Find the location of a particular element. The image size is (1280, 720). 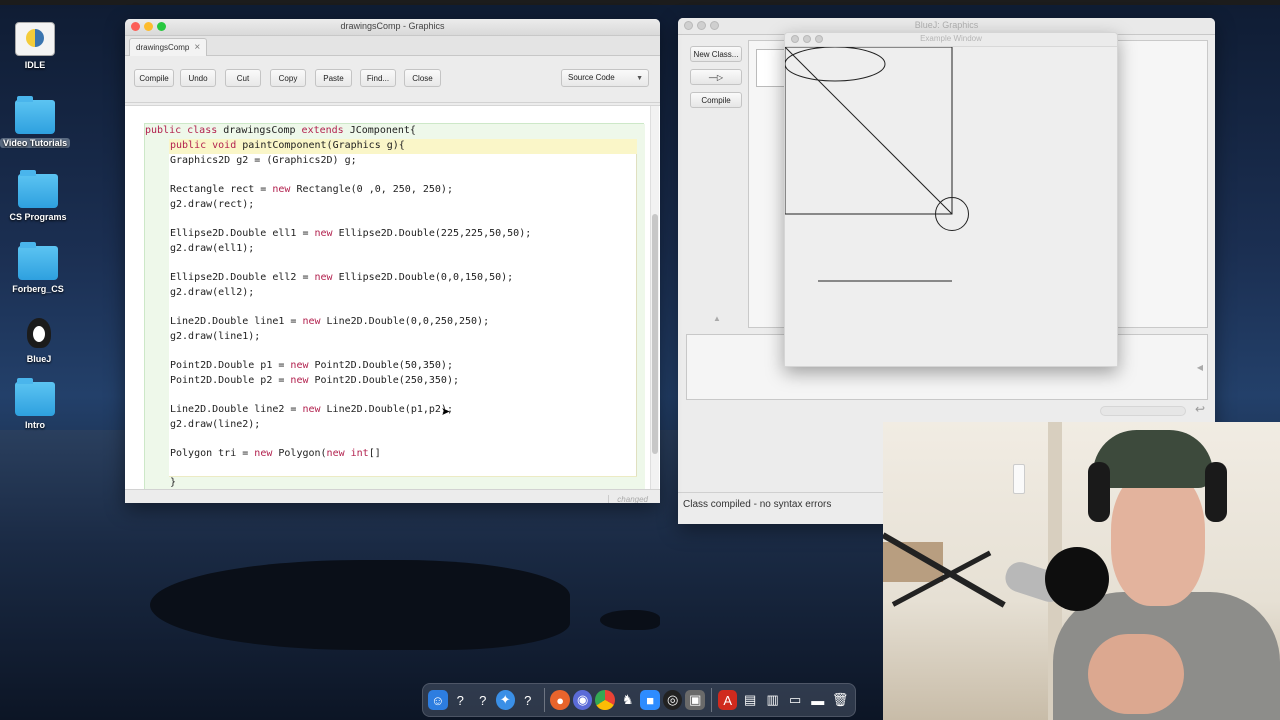

chrome-icon is located at coordinates (605, 700).